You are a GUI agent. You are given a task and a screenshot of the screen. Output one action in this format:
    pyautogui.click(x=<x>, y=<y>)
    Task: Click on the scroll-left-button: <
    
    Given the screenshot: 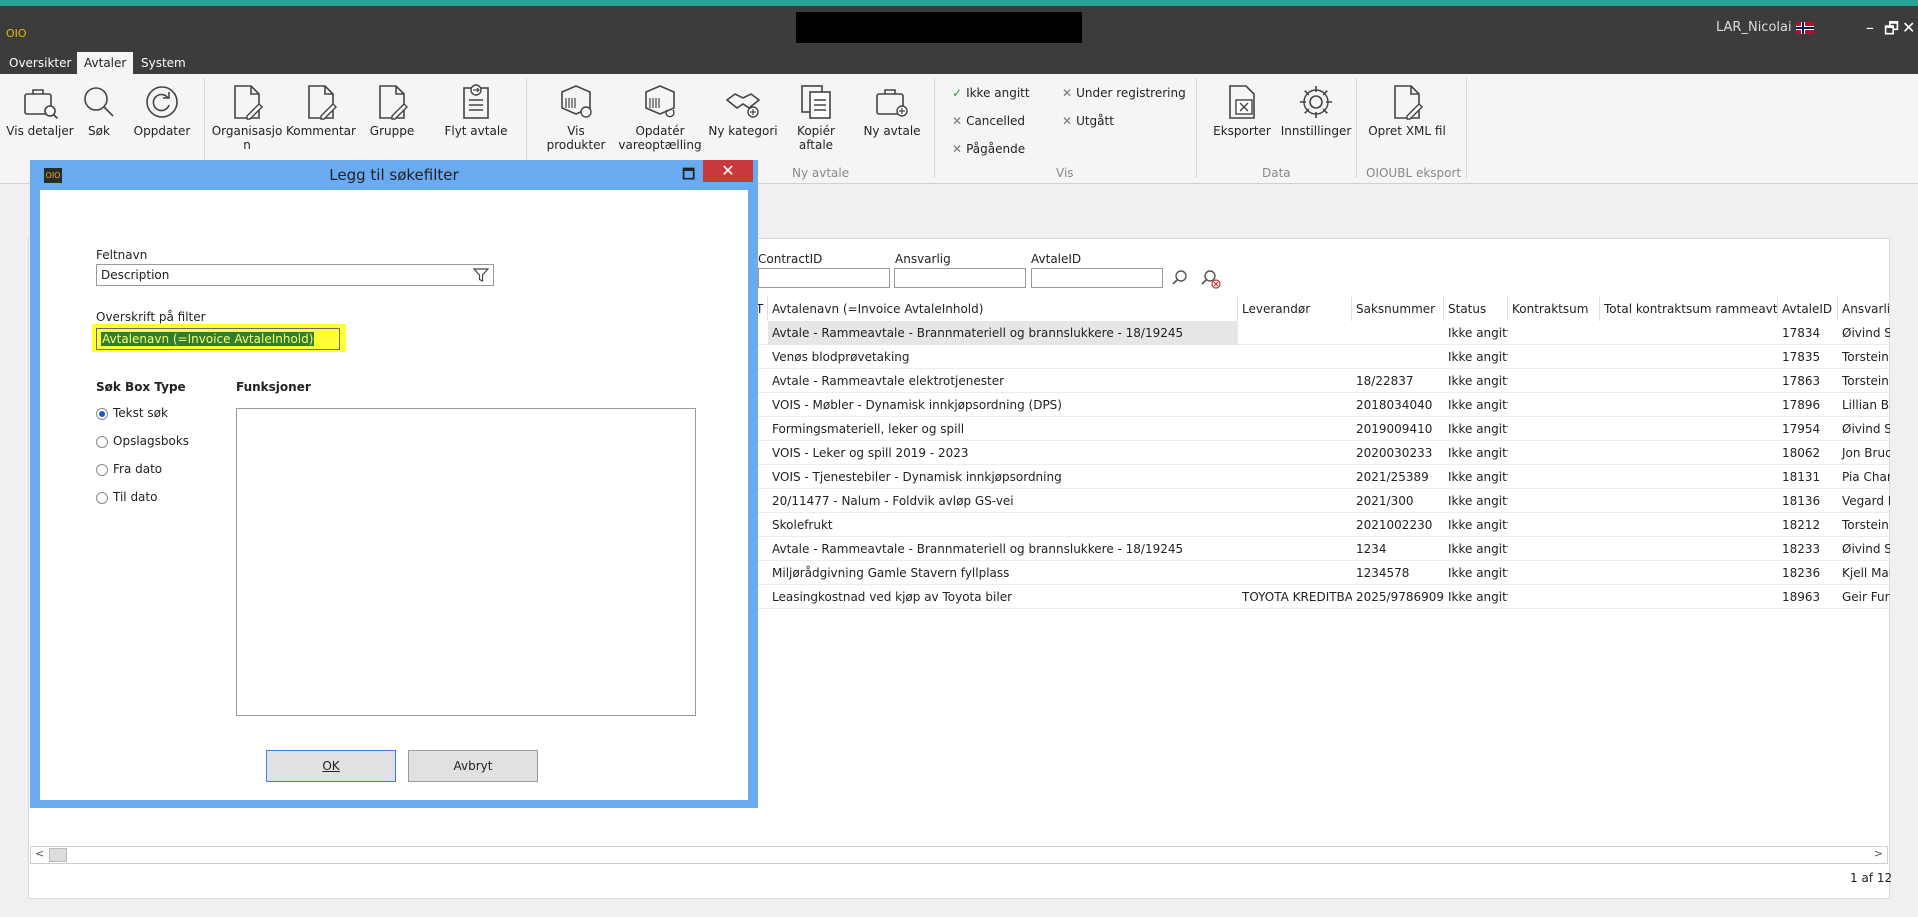 What is the action you would take?
    pyautogui.click(x=39, y=853)
    